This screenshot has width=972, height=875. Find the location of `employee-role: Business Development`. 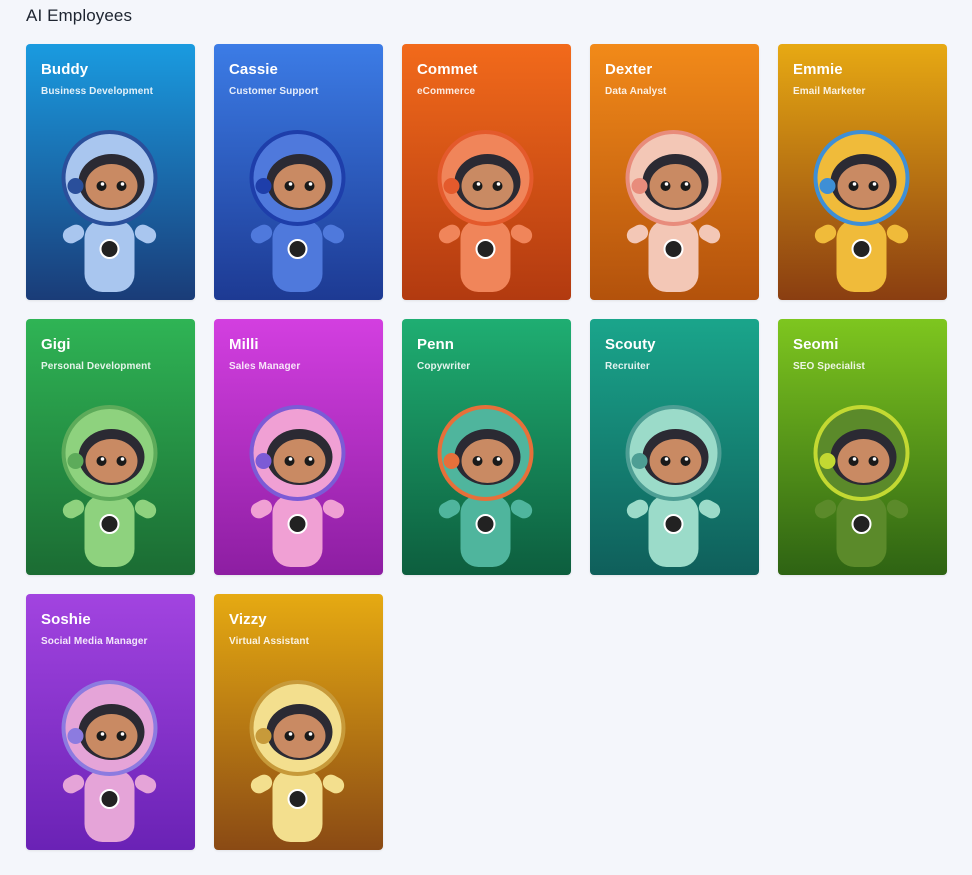

employee-role: Business Development is located at coordinates (97, 91).